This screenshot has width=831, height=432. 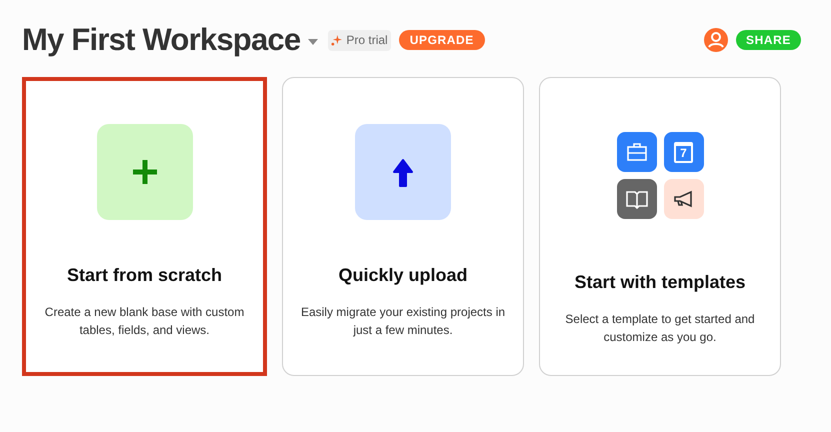 What do you see at coordinates (144, 172) in the screenshot?
I see `plus-icon` at bounding box center [144, 172].